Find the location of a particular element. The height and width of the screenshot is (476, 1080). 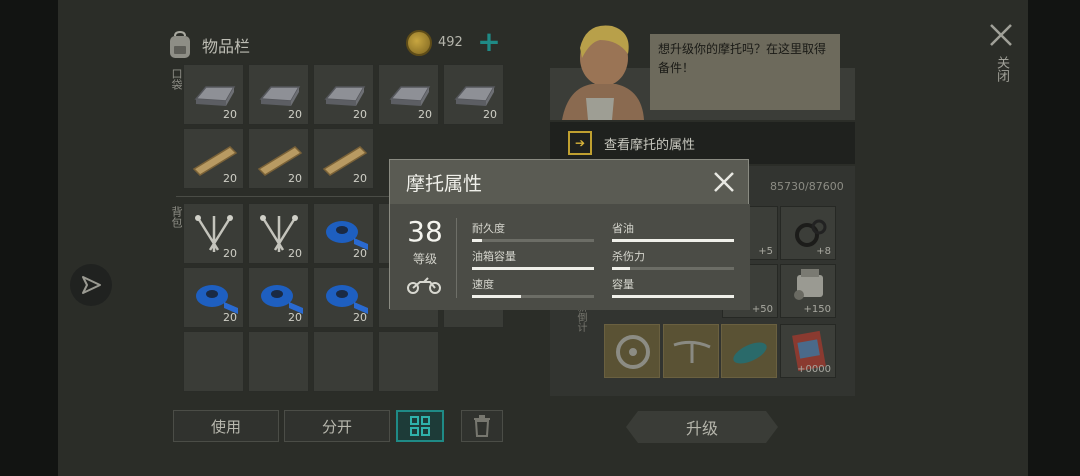

part-slot-gaskets: +8 is located at coordinates (808, 233).